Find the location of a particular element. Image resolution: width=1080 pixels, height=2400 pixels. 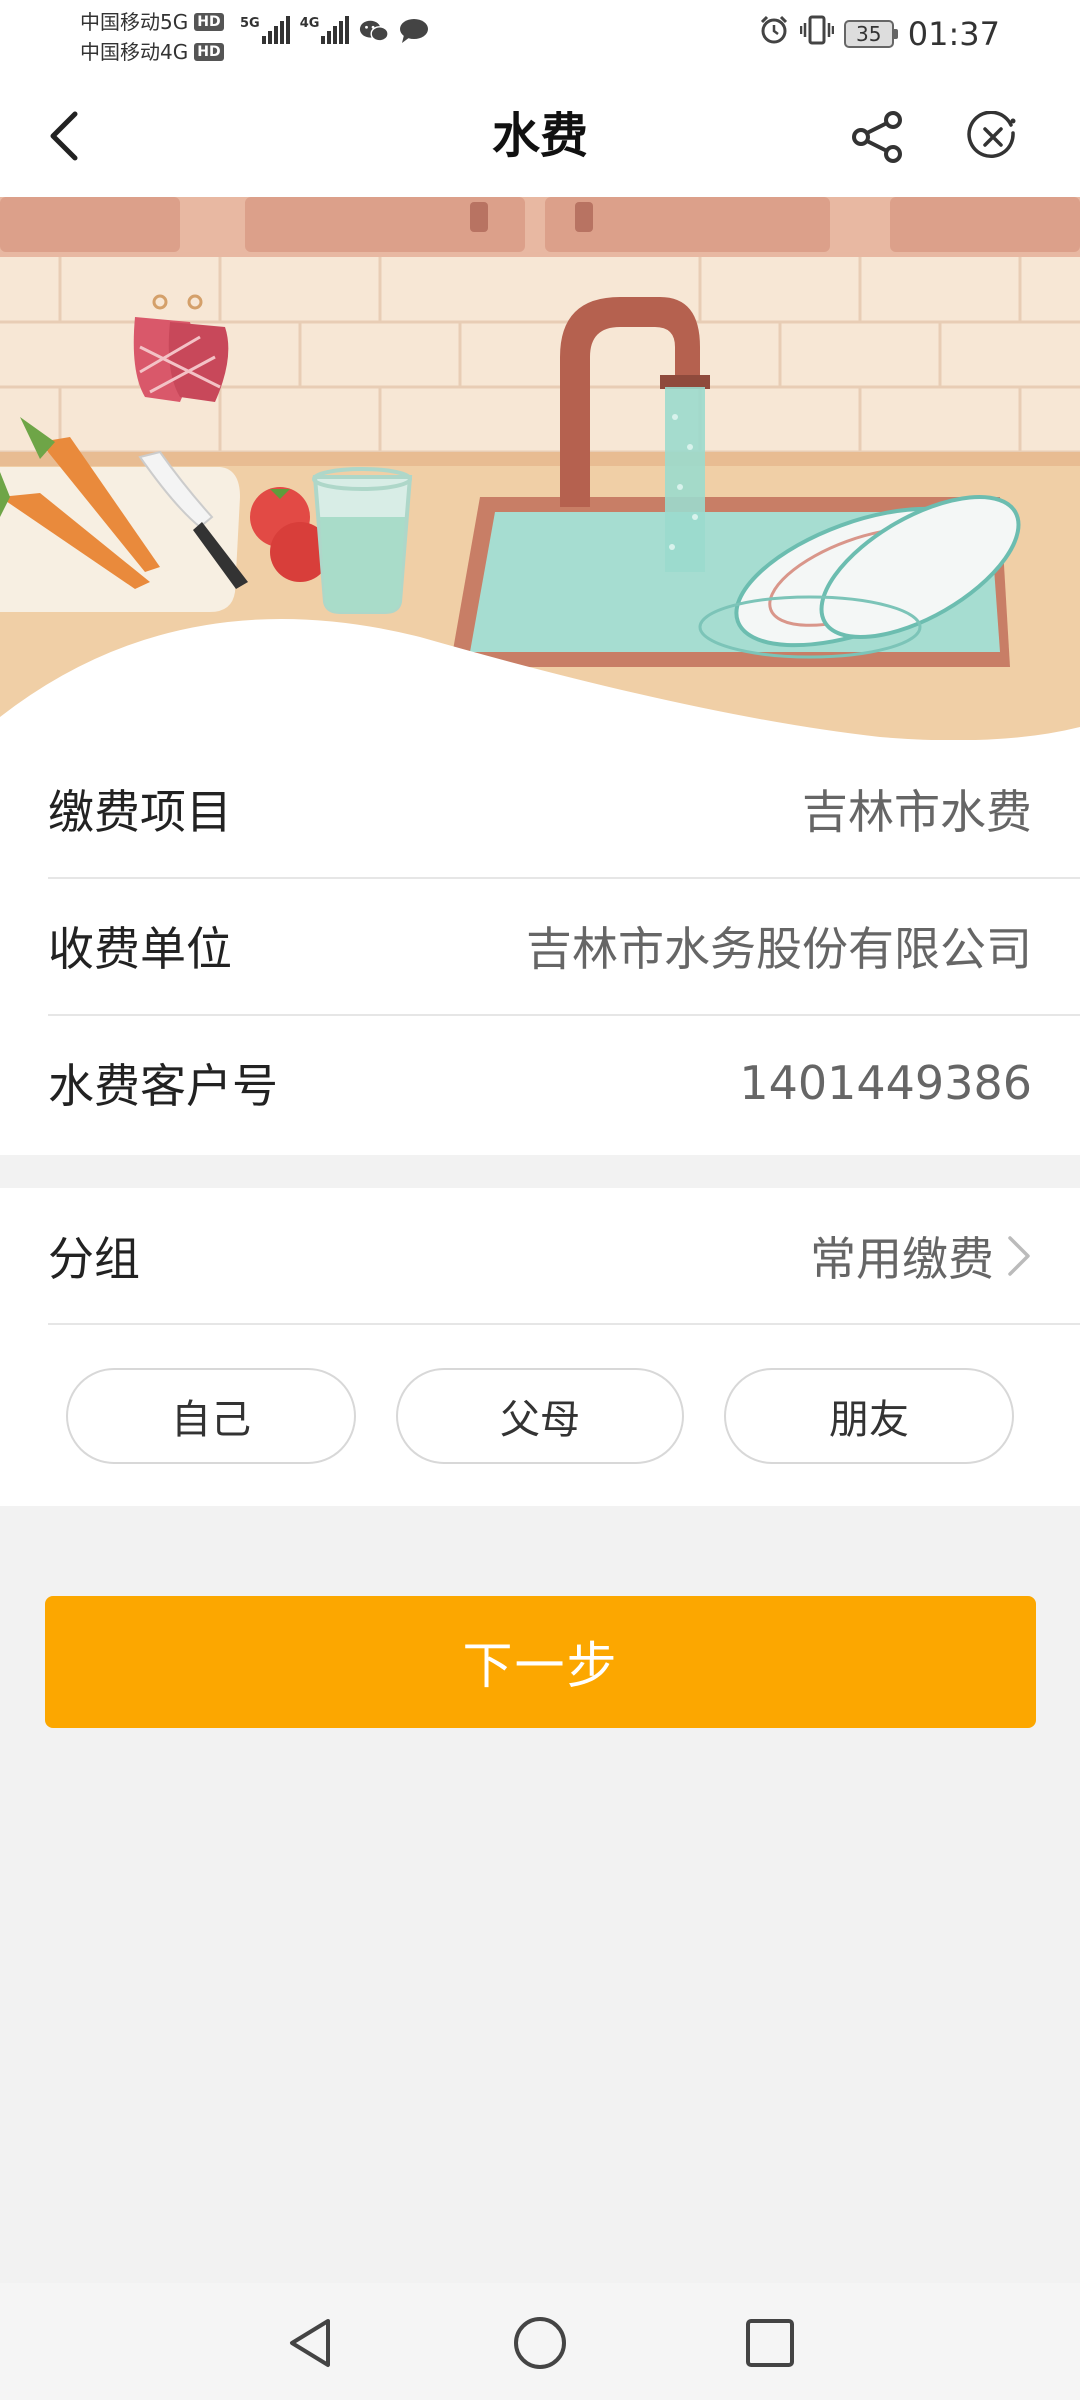

battery-level: 35 is located at coordinates (868, 34).